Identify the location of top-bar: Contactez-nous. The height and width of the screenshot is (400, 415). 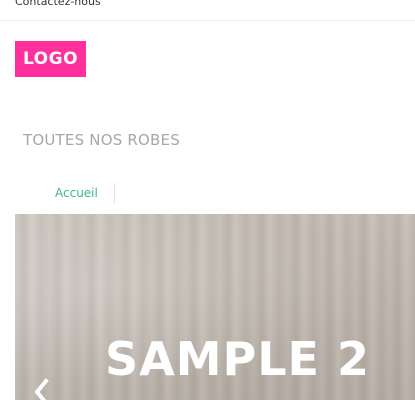
(207, 10).